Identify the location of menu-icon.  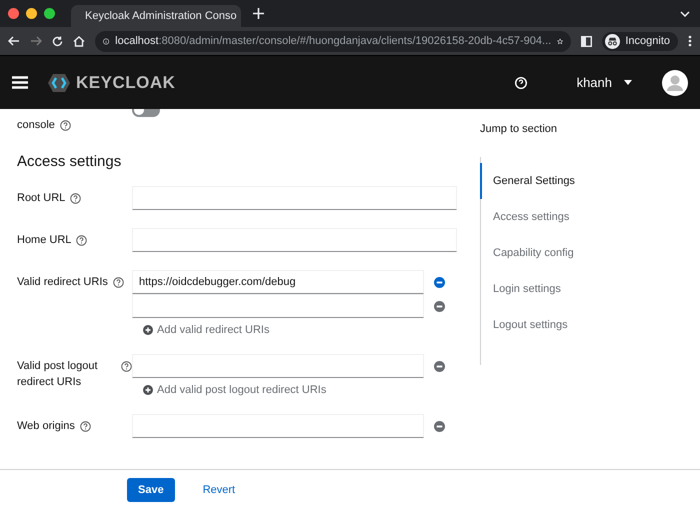
(20, 82).